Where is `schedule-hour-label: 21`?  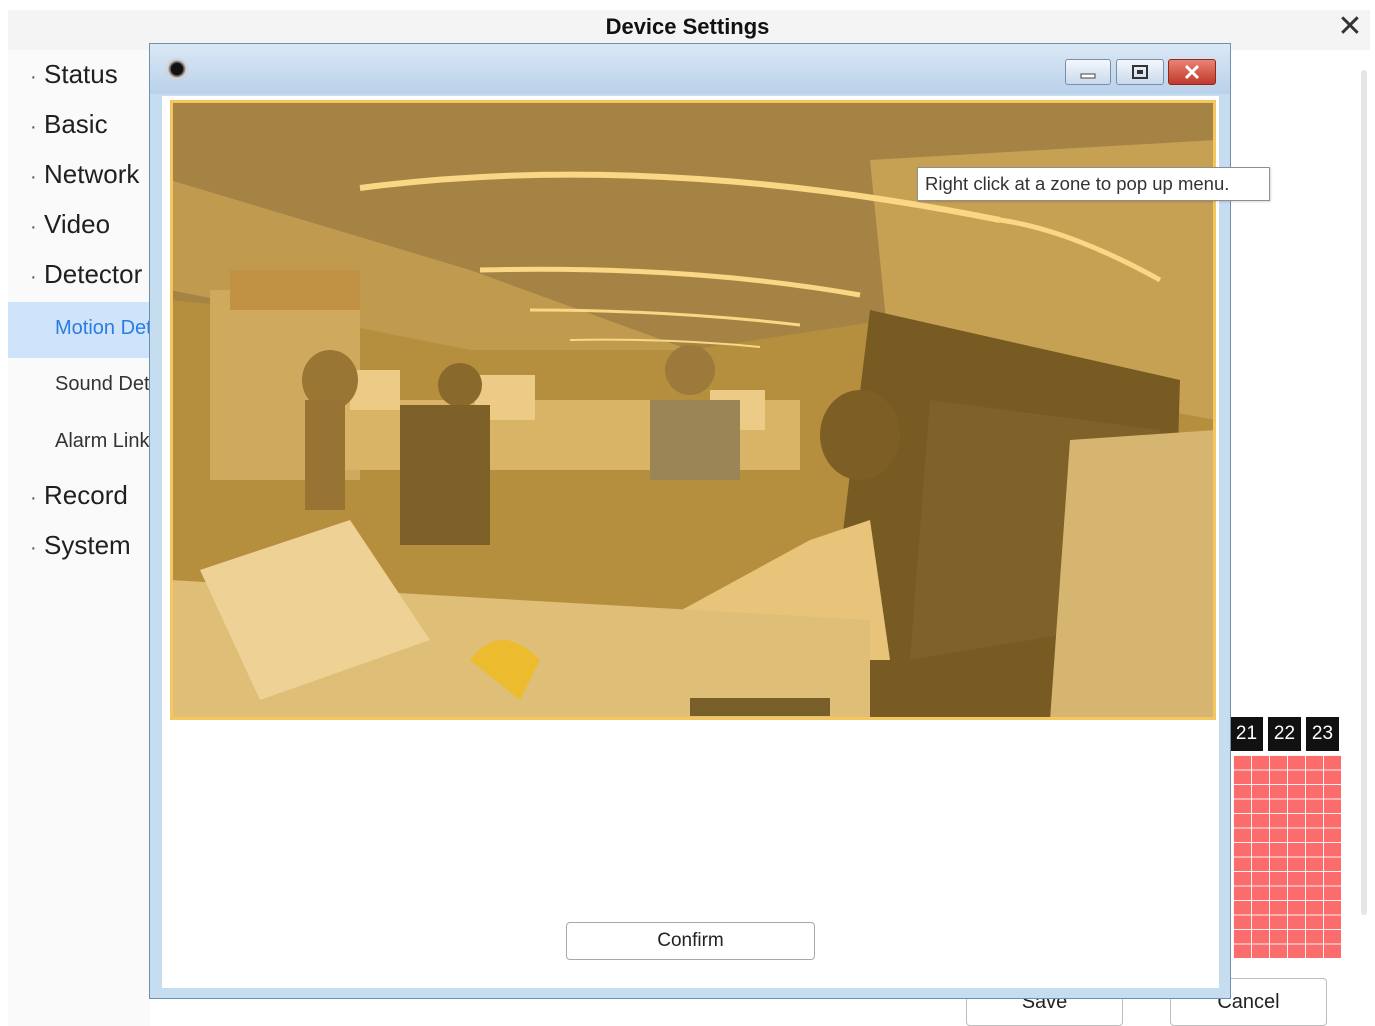 schedule-hour-label: 21 is located at coordinates (1246, 734).